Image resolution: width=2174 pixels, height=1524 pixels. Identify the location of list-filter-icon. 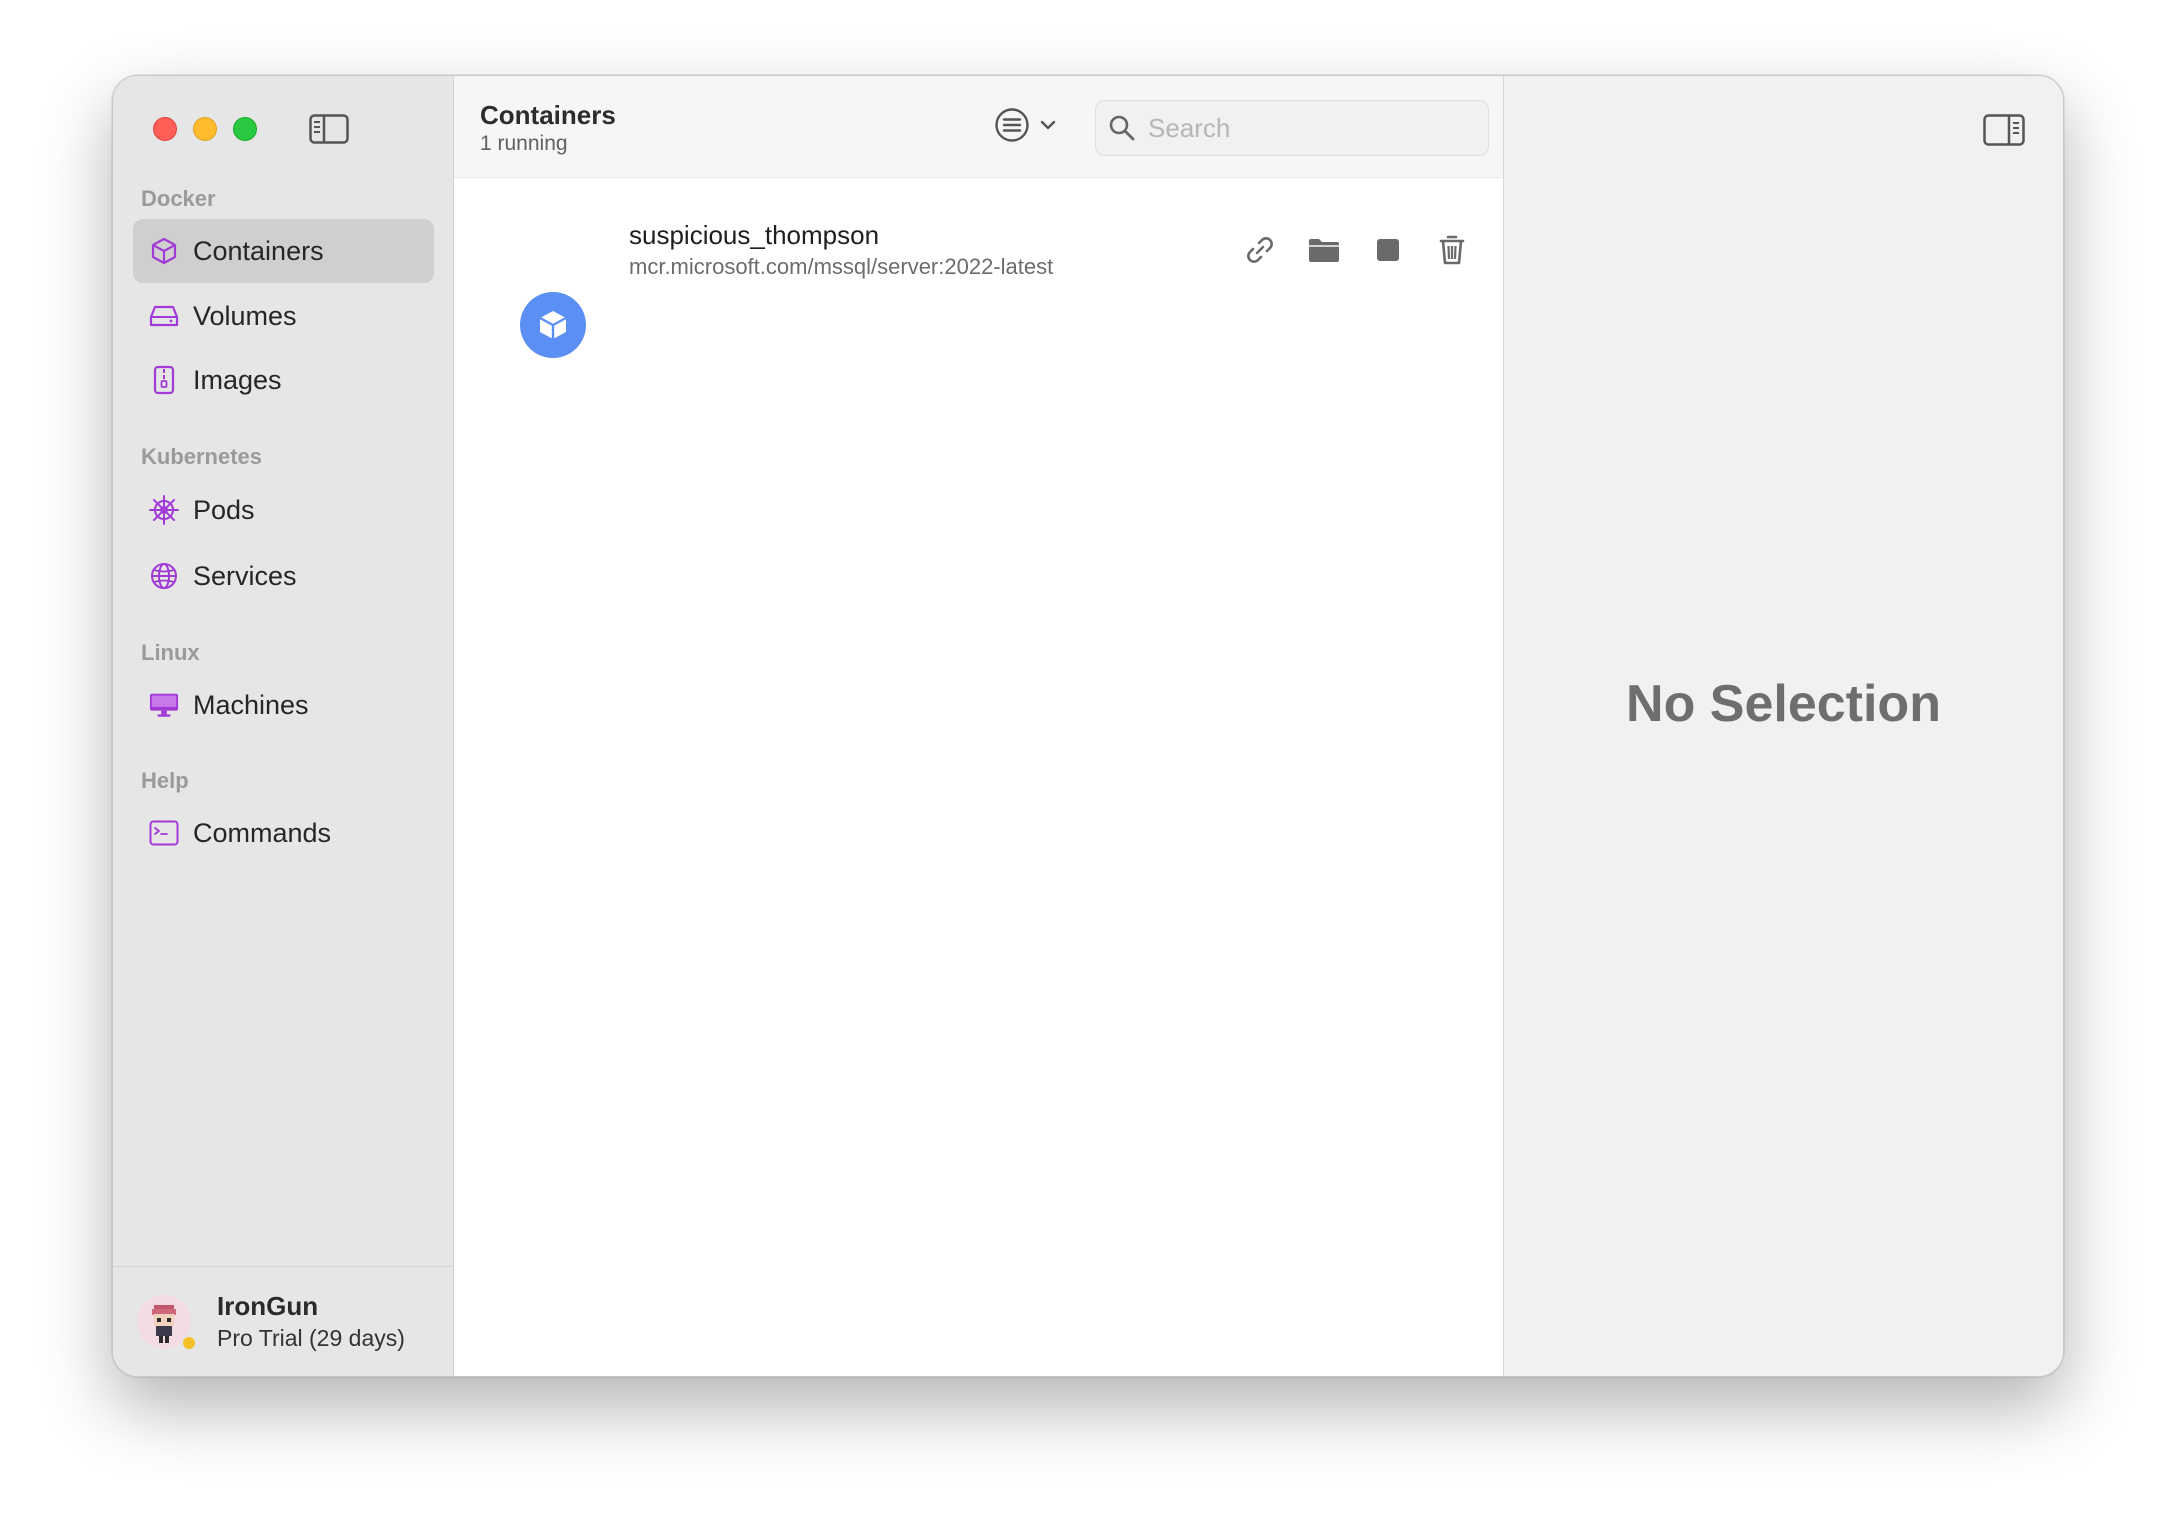
(1012, 125).